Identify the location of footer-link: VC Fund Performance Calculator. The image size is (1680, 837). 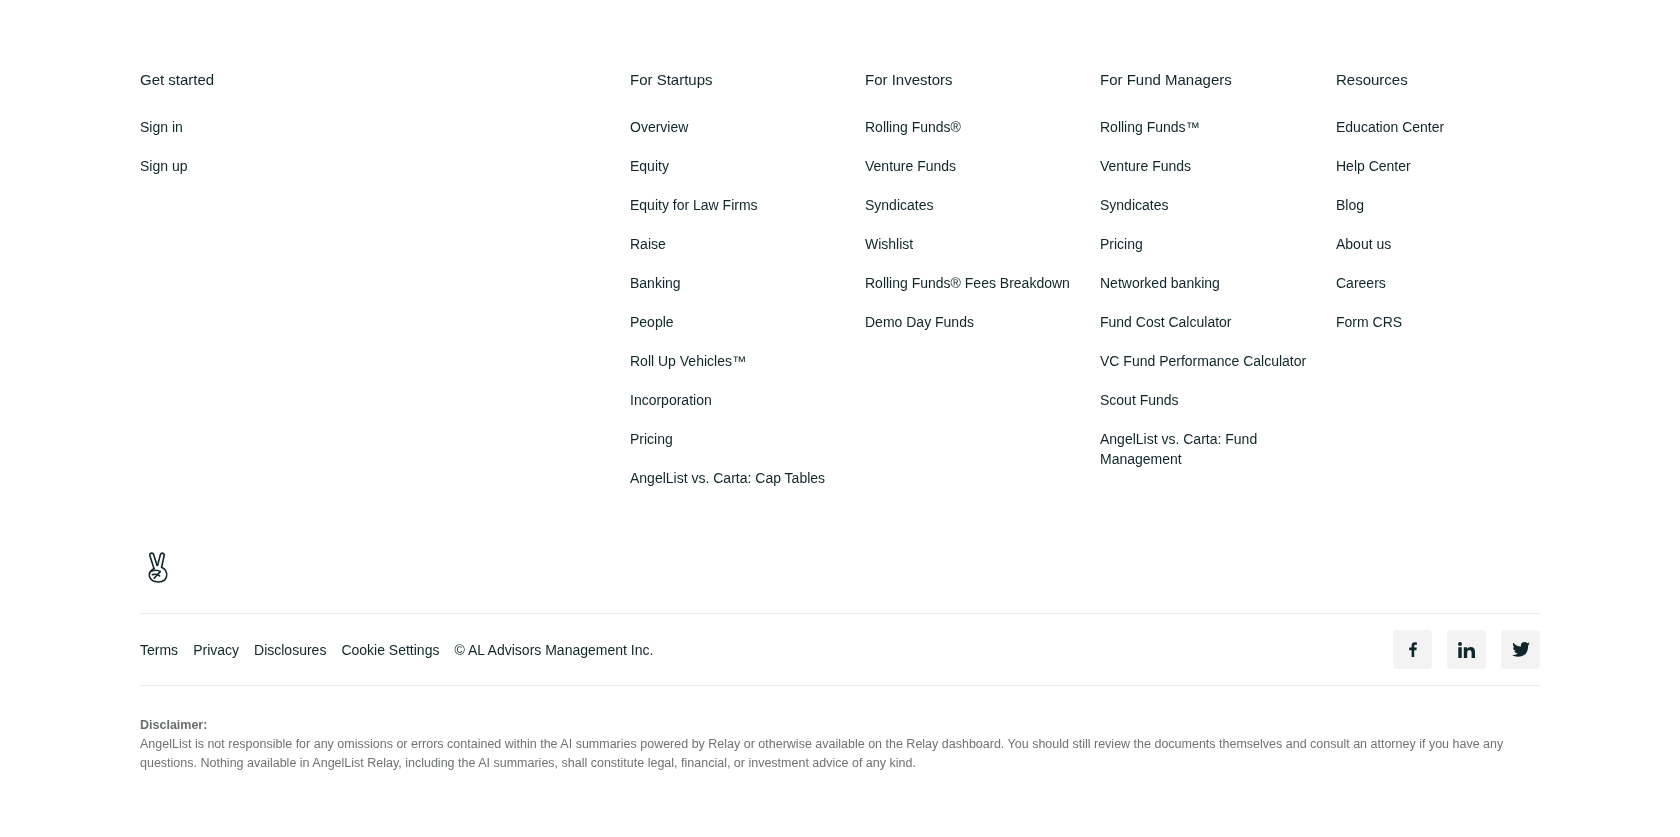
(1203, 361).